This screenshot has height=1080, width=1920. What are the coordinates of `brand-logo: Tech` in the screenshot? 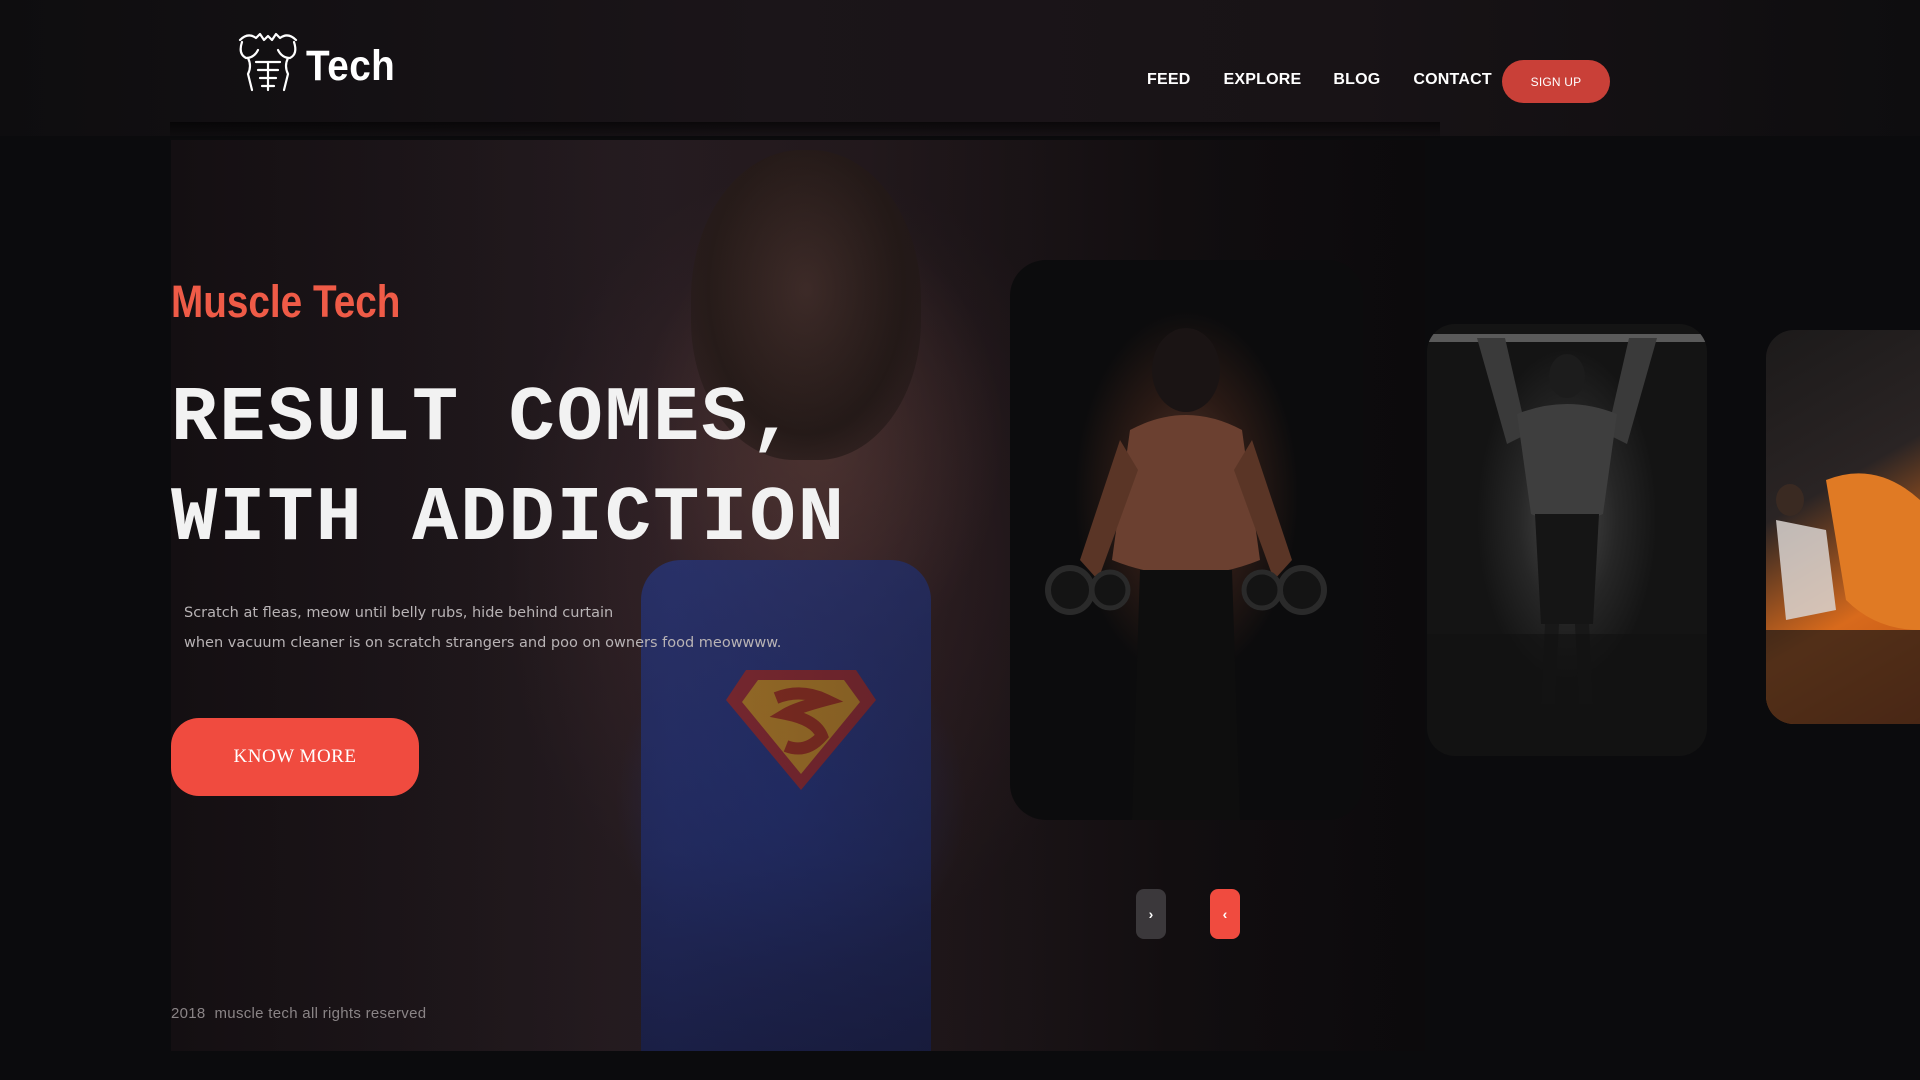 It's located at (319, 64).